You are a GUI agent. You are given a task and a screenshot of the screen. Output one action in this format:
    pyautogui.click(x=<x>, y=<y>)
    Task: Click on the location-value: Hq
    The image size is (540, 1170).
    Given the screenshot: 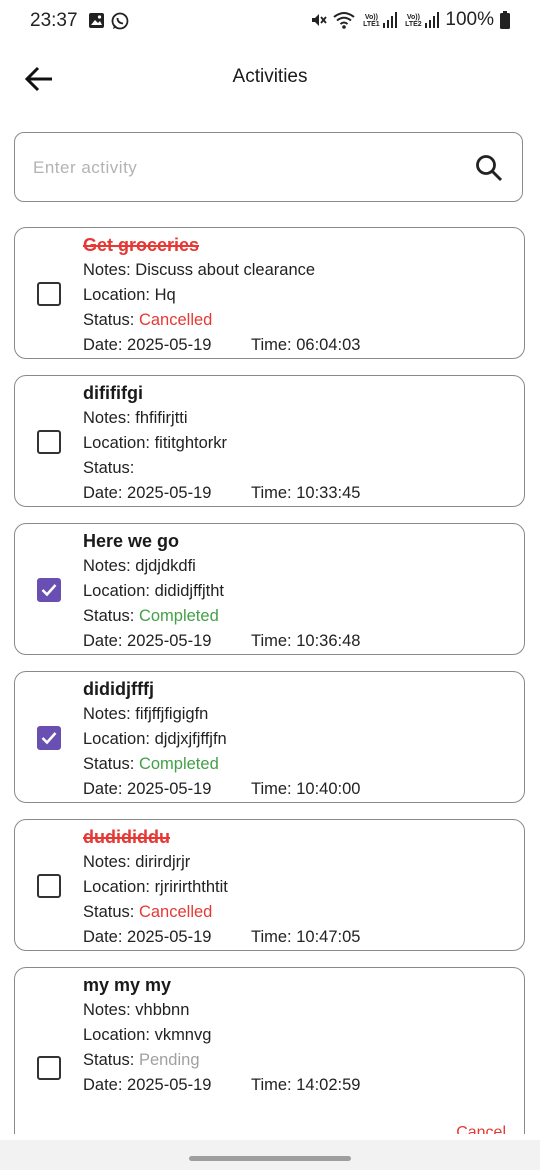 What is the action you would take?
    pyautogui.click(x=165, y=295)
    